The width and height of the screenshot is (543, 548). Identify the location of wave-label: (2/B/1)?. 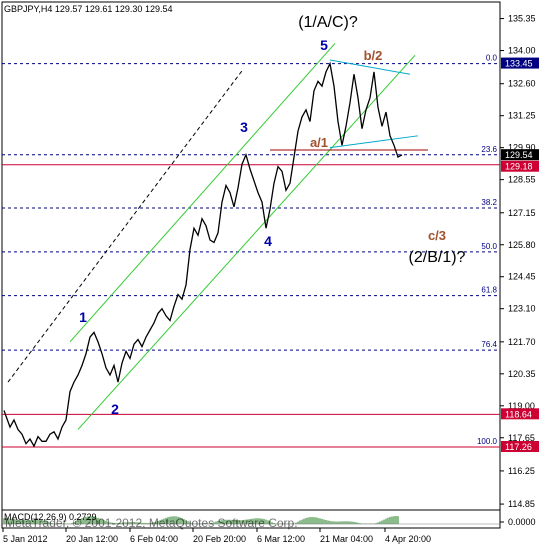
(437, 257).